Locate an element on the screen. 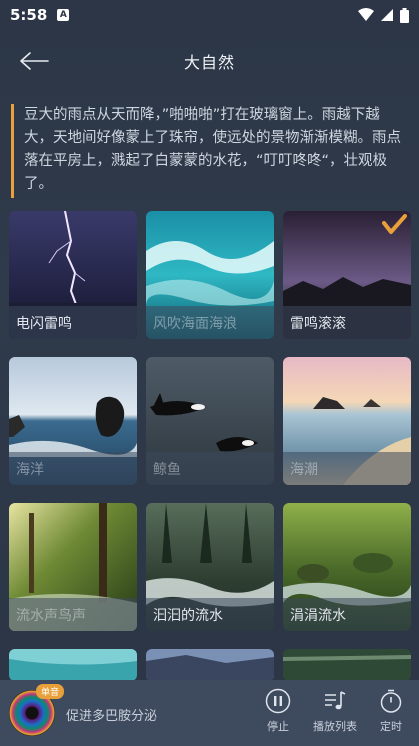 This screenshot has width=419, height=746. tile-label: 流水声鸟声 is located at coordinates (73, 614).